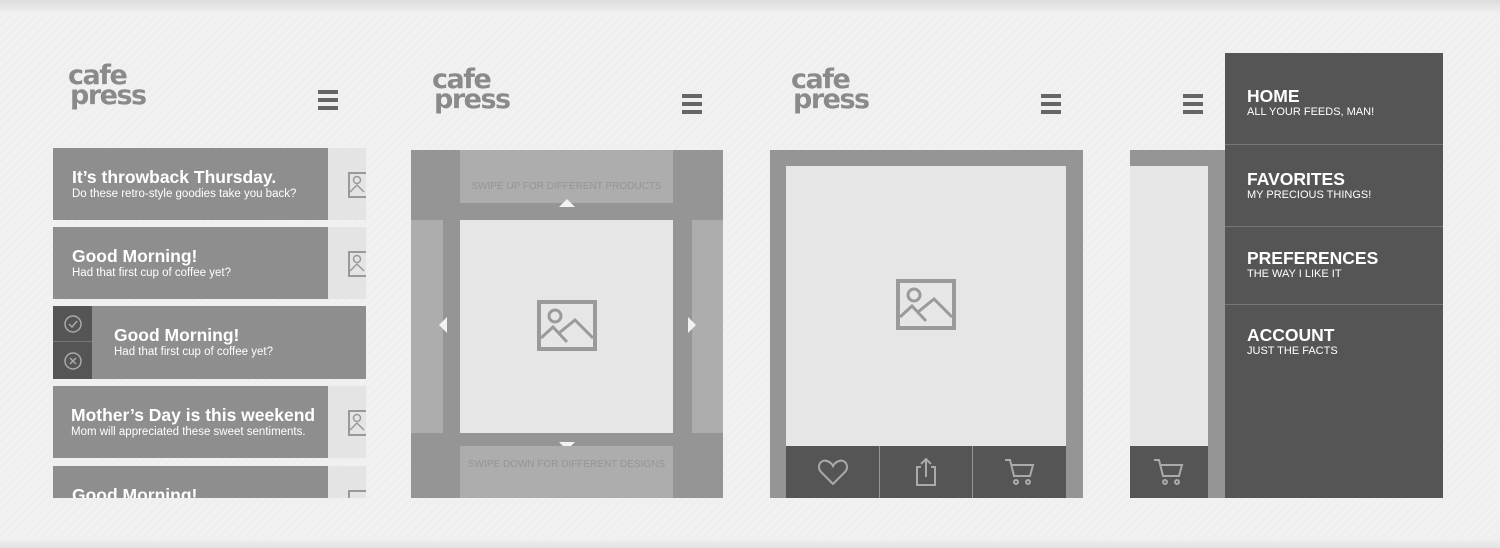 The width and height of the screenshot is (1500, 548). Describe the element at coordinates (566, 186) in the screenshot. I see `swipe-up-hint: SWIPE UP FOR DIFFERENT PRODUCTS` at that location.